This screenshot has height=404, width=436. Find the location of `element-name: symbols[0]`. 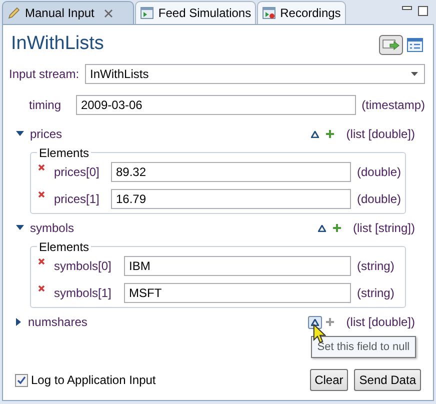

element-name: symbols[0] is located at coordinates (83, 266).